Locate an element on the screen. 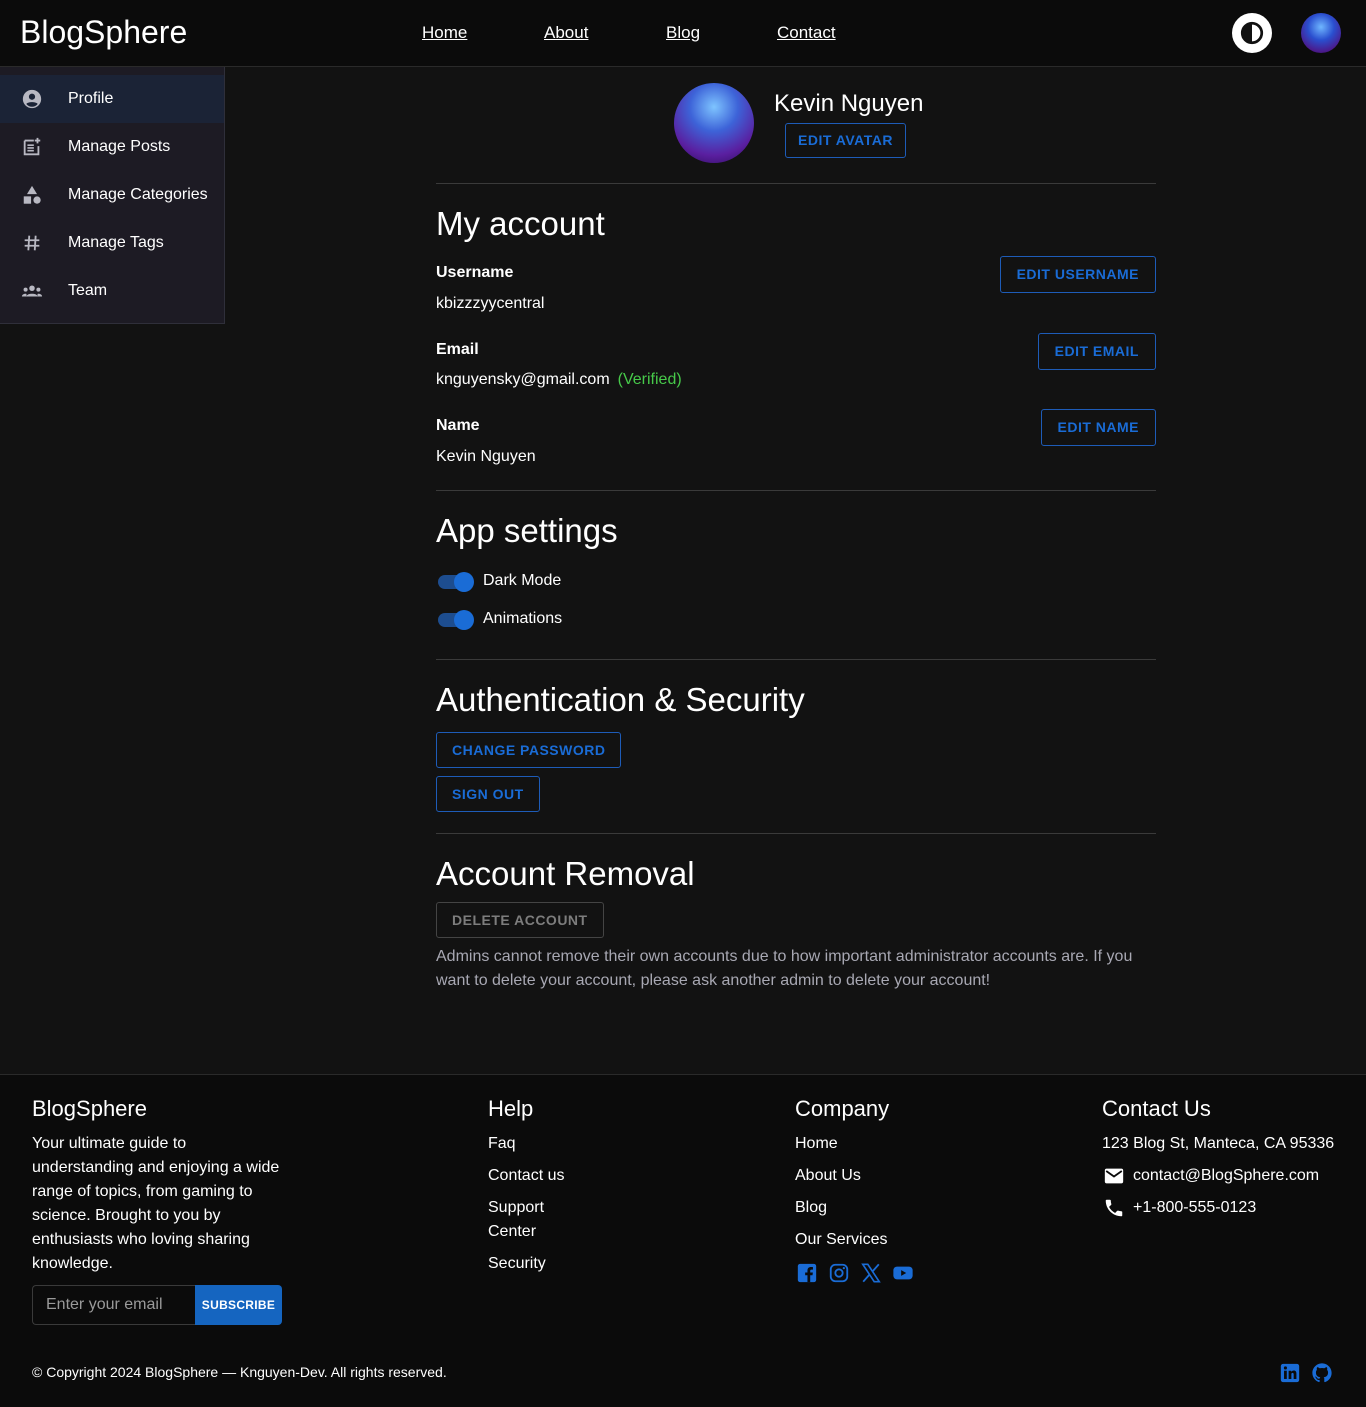 The width and height of the screenshot is (1366, 1407). group-icon is located at coordinates (32, 291).